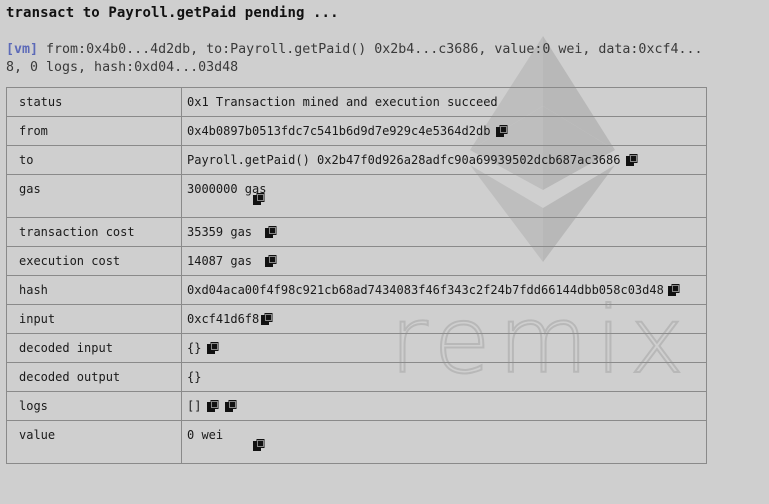  I want to click on row-decoded-input: decoded input {}, so click(356, 348).